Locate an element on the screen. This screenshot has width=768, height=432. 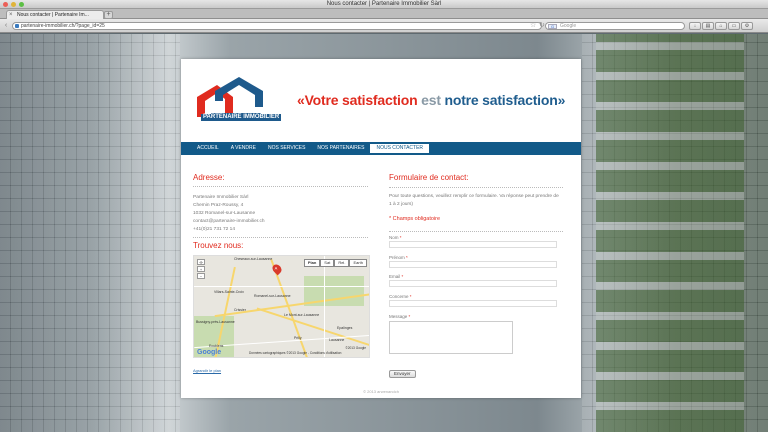
nav-item-nos-partenaires: NOS PARTENAIRES is located at coordinates (340, 148).